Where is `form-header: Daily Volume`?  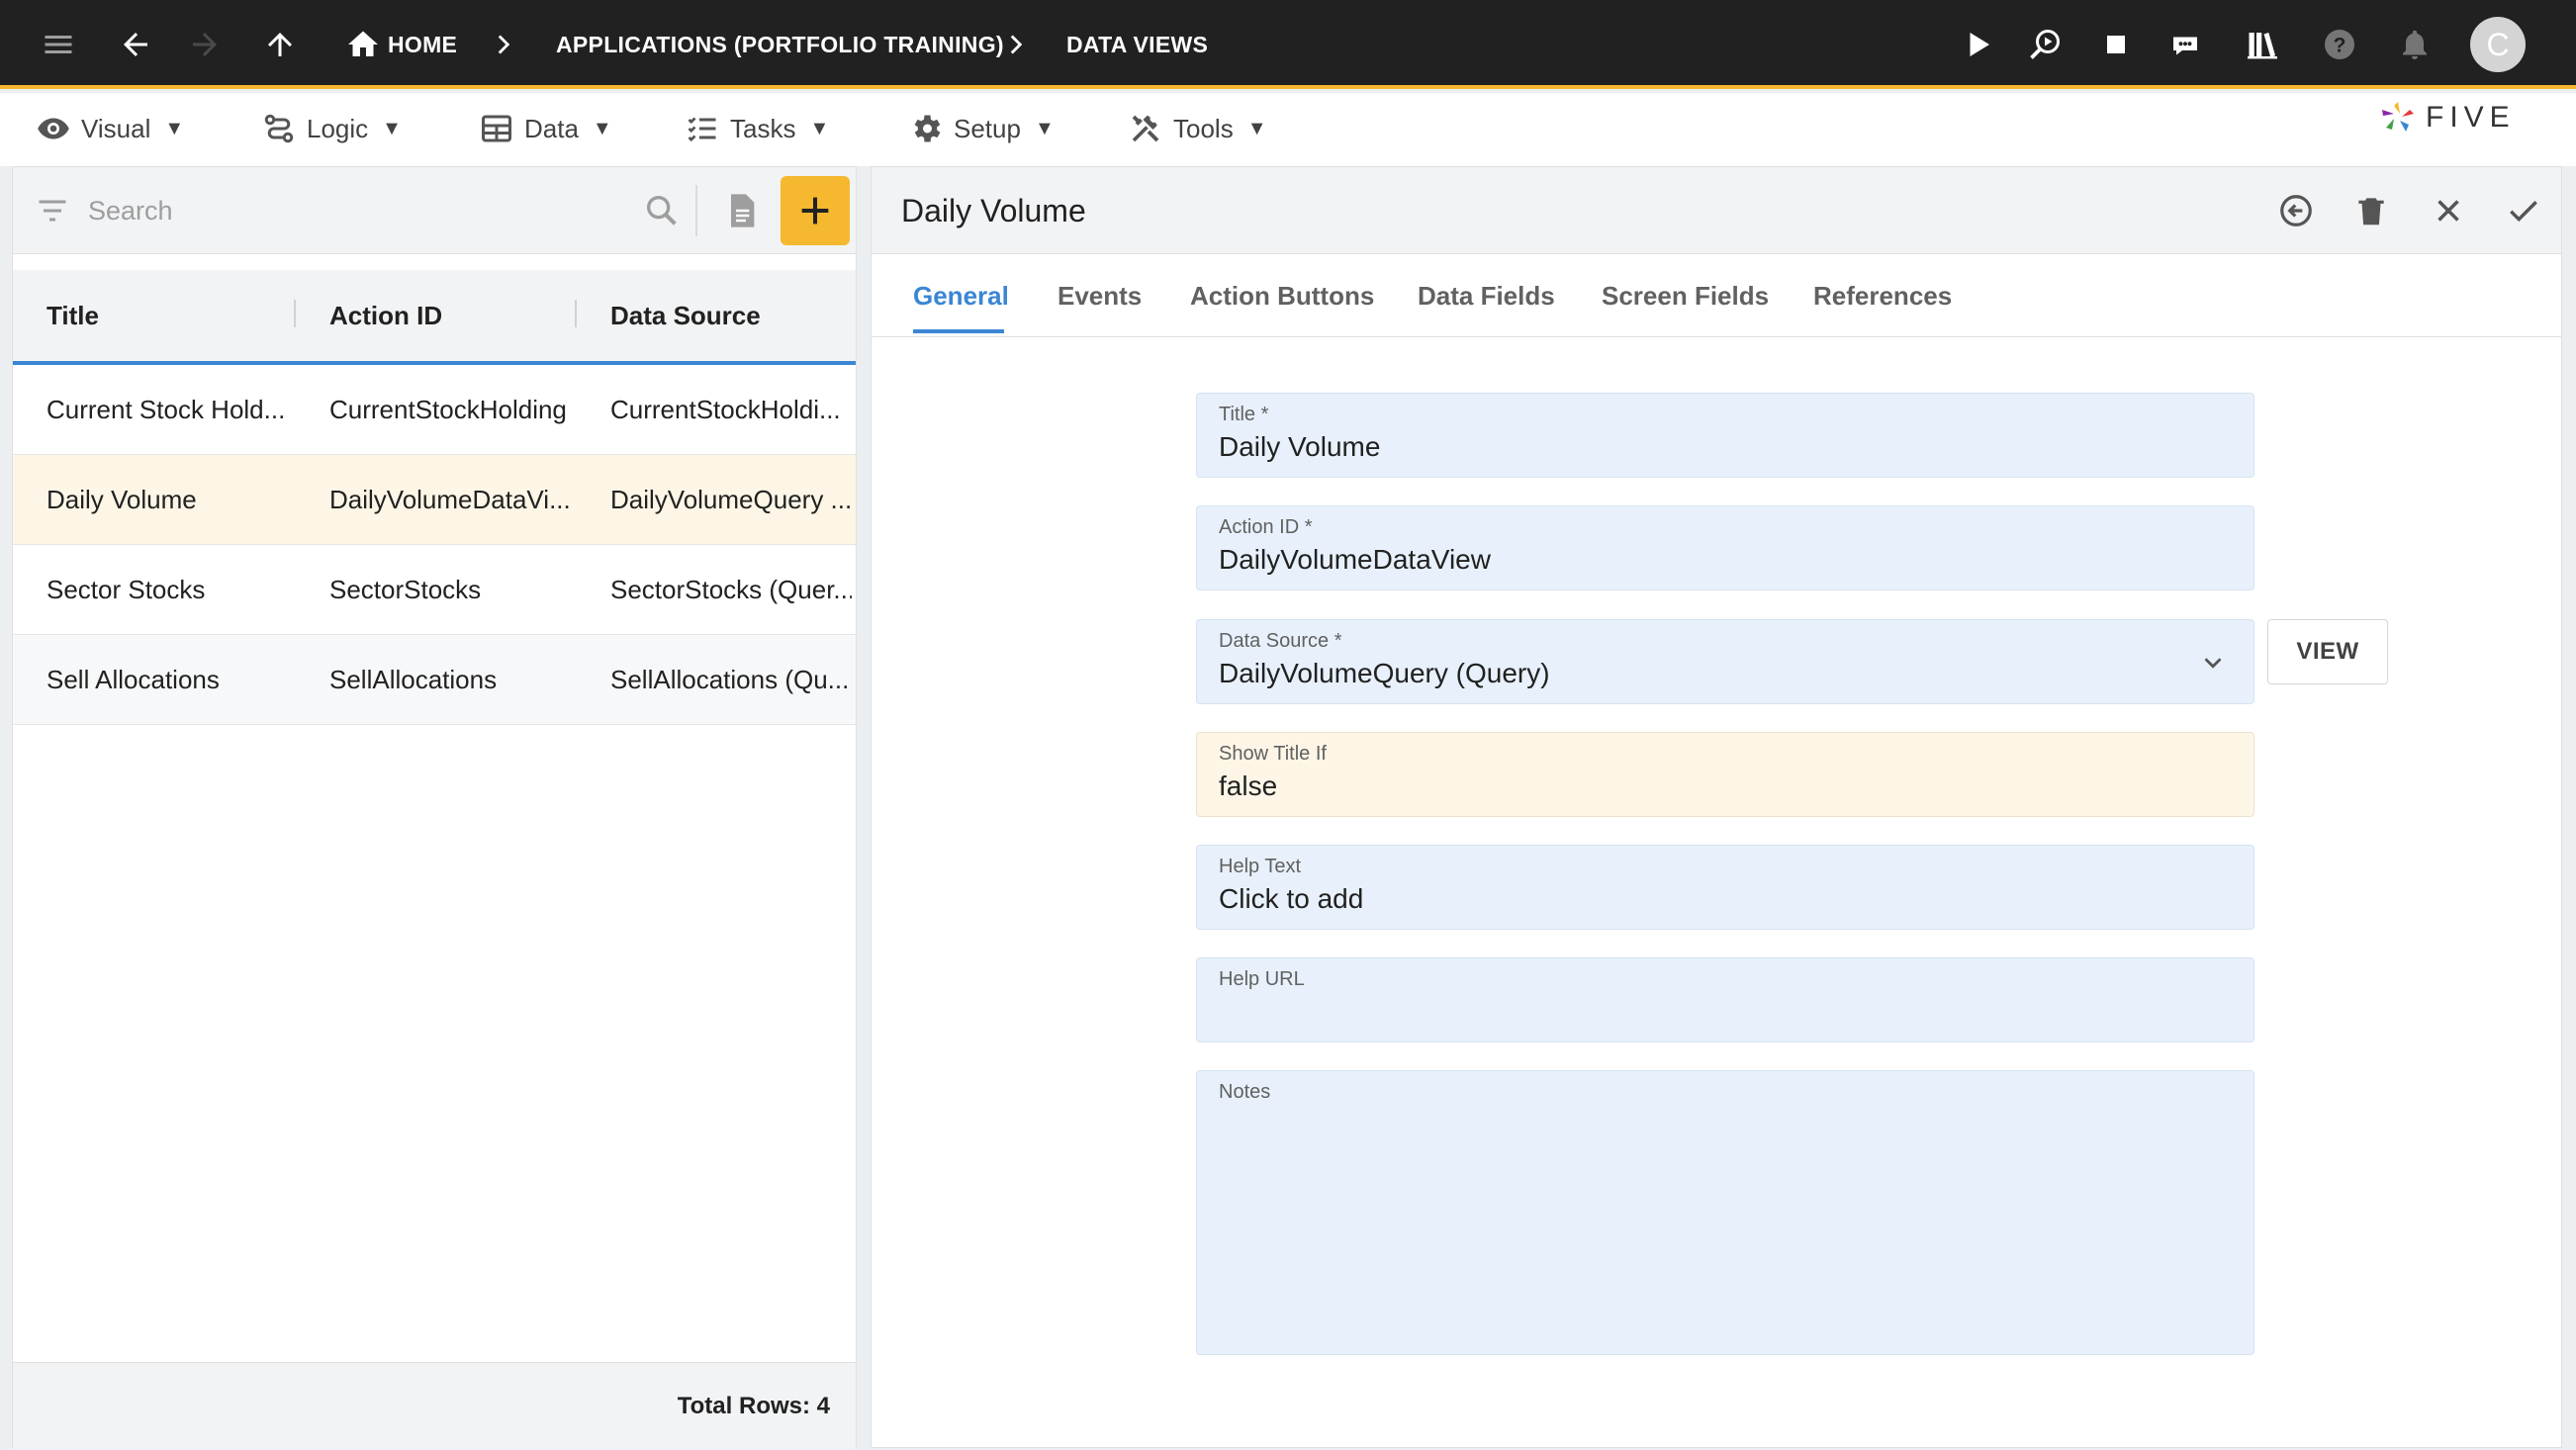
form-header: Daily Volume is located at coordinates (1716, 210).